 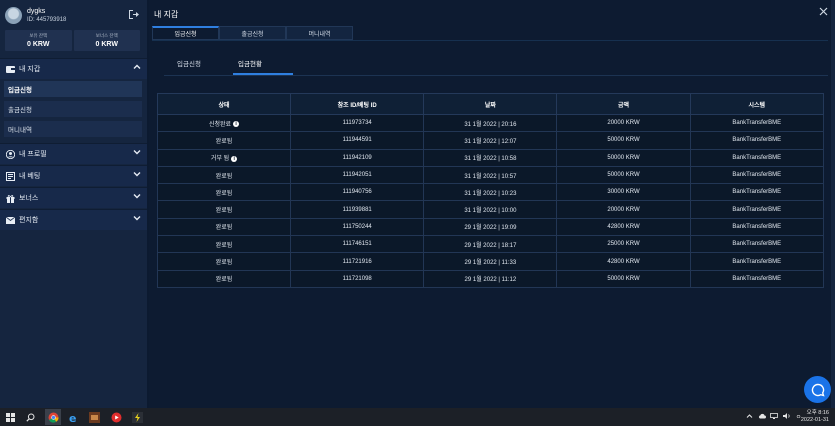 What do you see at coordinates (53, 417) in the screenshot?
I see `chrome-icon` at bounding box center [53, 417].